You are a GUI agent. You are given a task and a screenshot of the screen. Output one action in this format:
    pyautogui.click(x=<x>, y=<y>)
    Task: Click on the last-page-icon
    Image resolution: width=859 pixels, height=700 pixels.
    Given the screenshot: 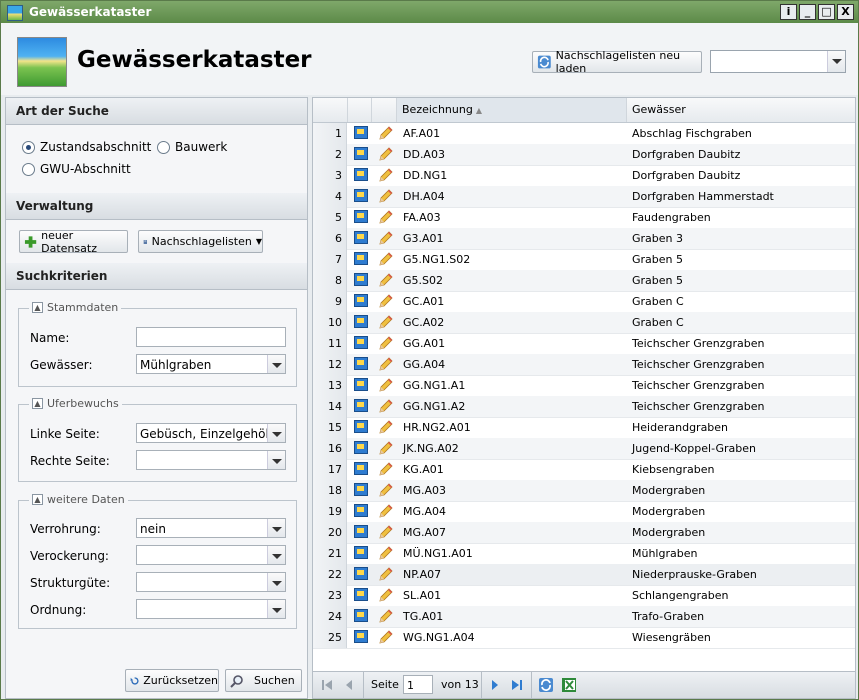 What is the action you would take?
    pyautogui.click(x=517, y=685)
    